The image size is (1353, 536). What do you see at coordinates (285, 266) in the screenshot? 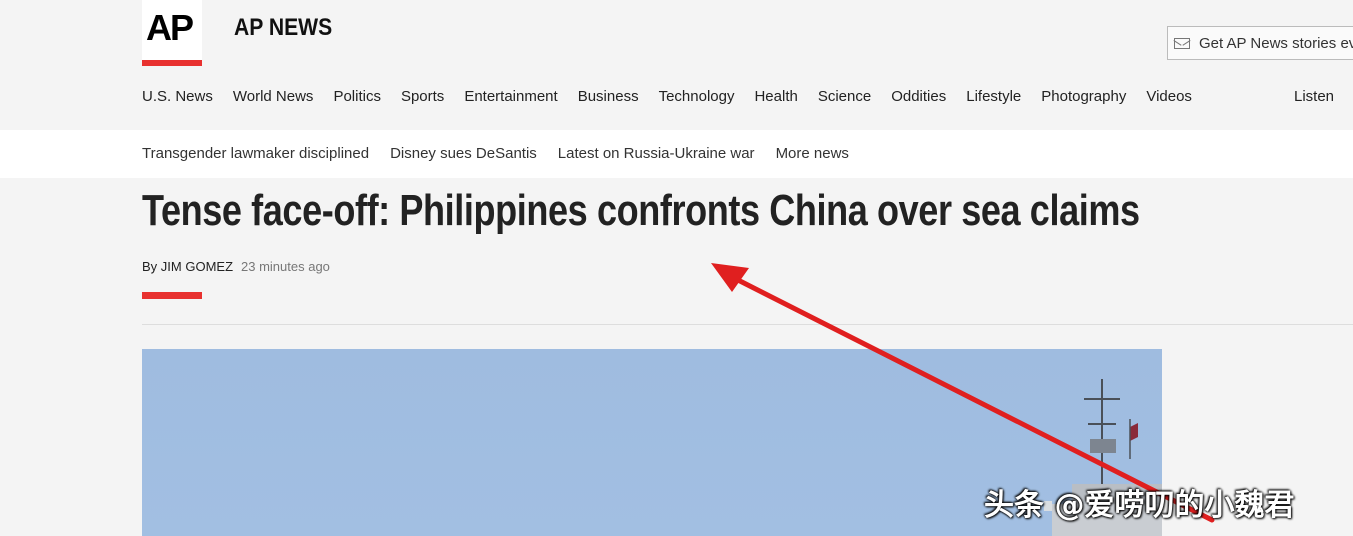
I see `timestamp: 23 minutes ago` at bounding box center [285, 266].